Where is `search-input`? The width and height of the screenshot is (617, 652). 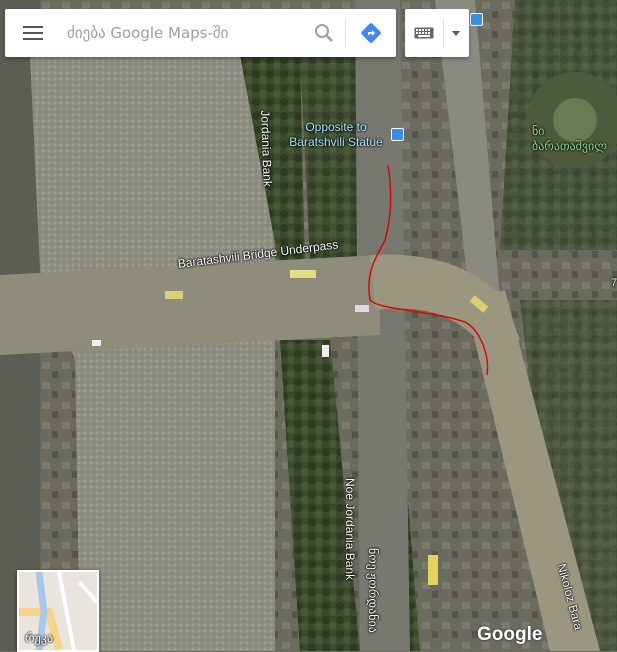 search-input is located at coordinates (182, 33).